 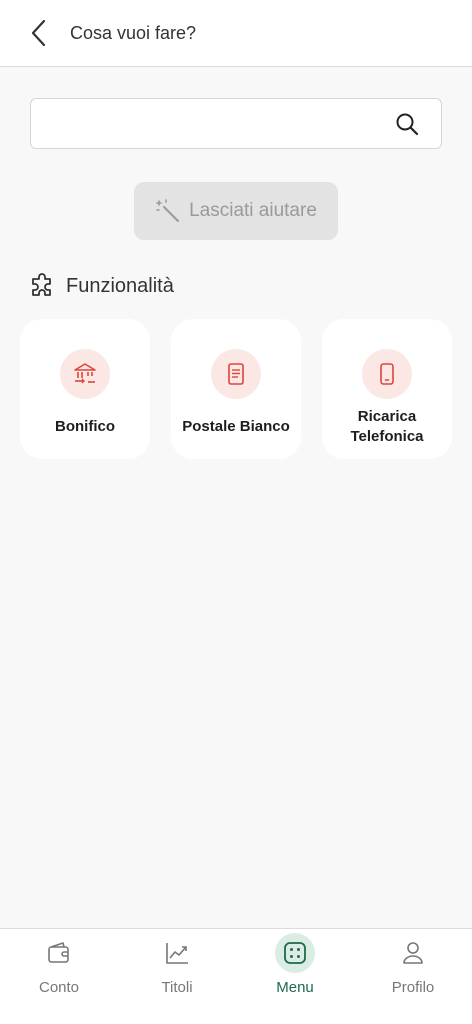 I want to click on tile-postale-bianco: Postale Bianco, so click(x=236, y=389).